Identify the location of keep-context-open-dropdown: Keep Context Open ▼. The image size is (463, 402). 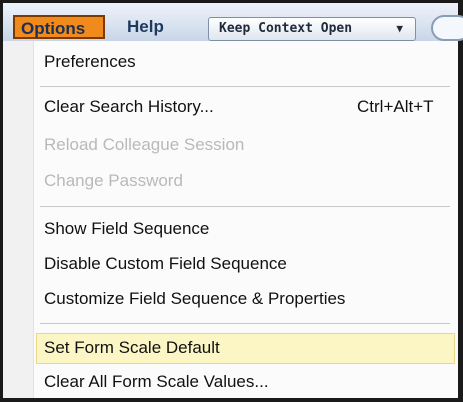
(312, 29).